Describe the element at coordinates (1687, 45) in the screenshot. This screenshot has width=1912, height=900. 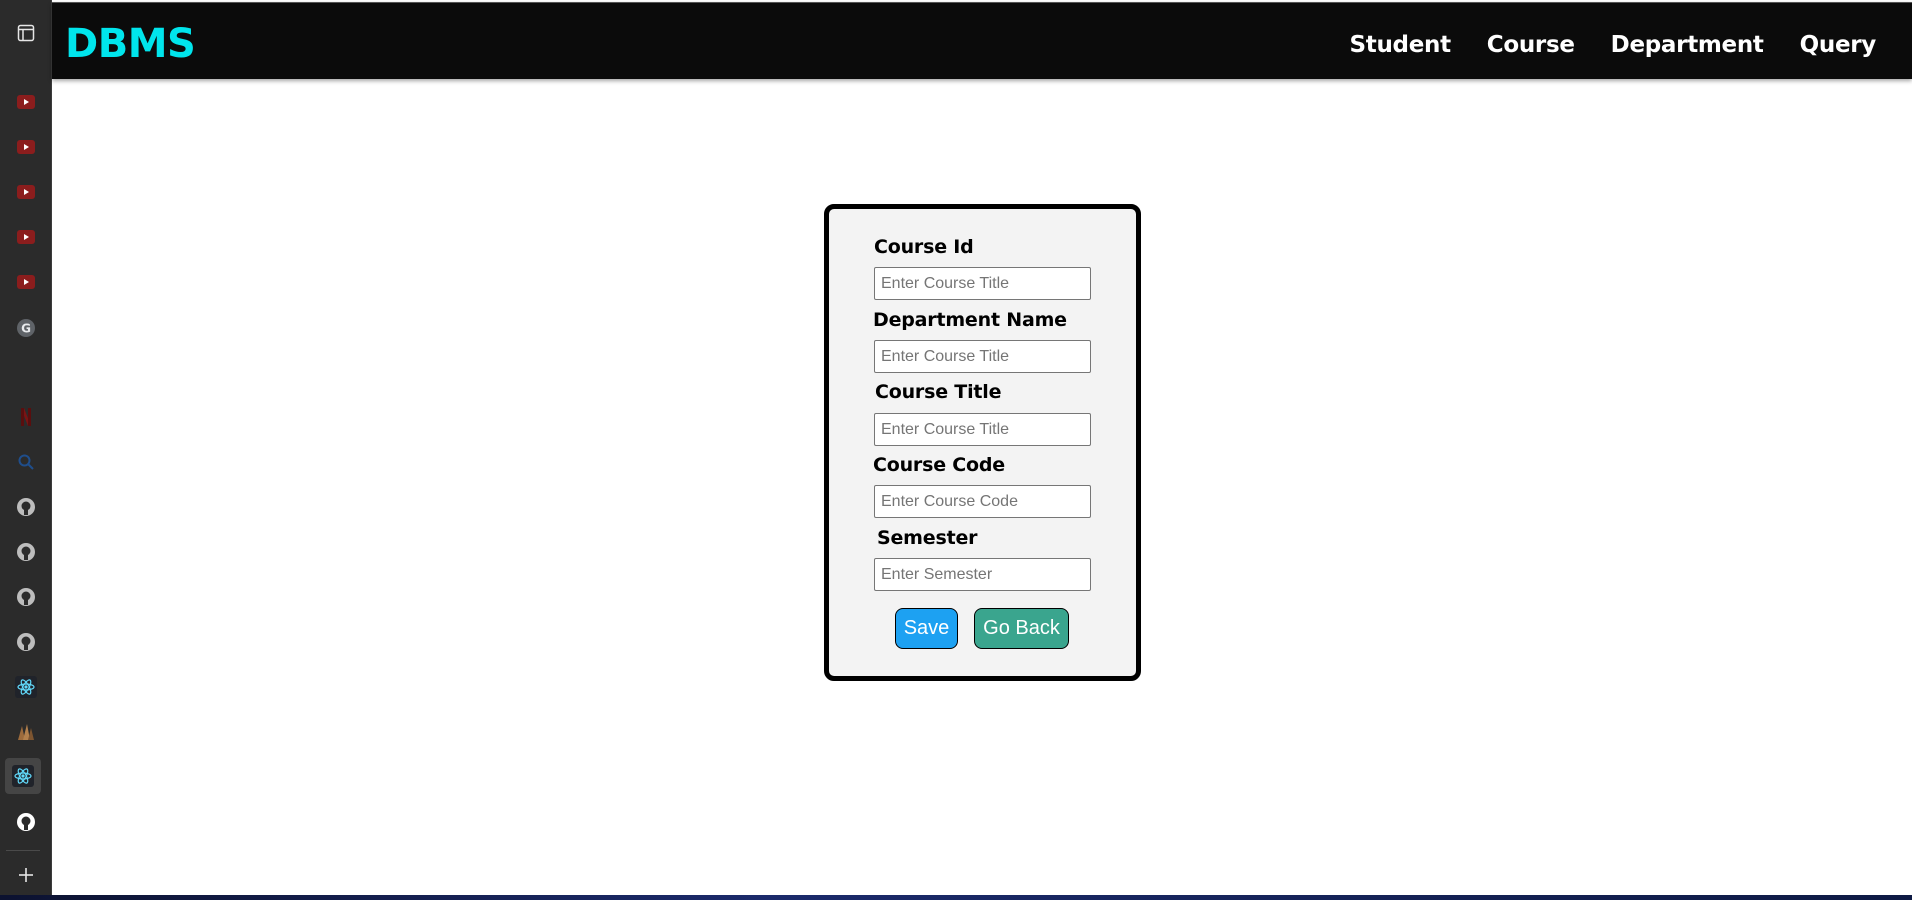
I see `nav-link-department: Department` at that location.